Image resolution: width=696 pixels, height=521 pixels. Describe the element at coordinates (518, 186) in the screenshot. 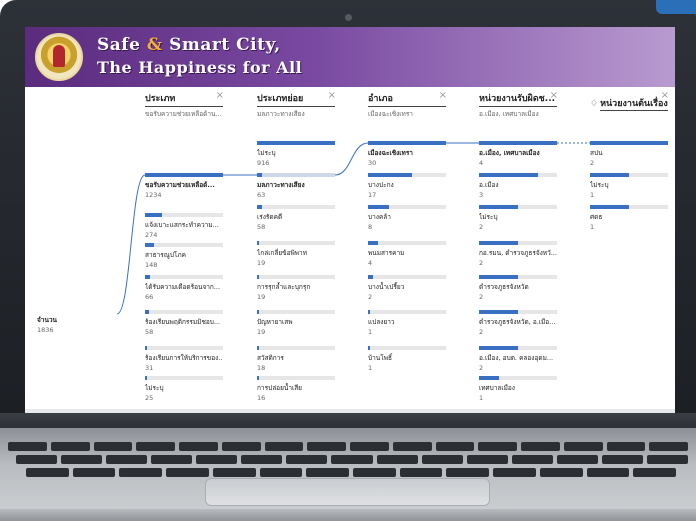

I see `tree-node: อ.เมือง 3` at that location.